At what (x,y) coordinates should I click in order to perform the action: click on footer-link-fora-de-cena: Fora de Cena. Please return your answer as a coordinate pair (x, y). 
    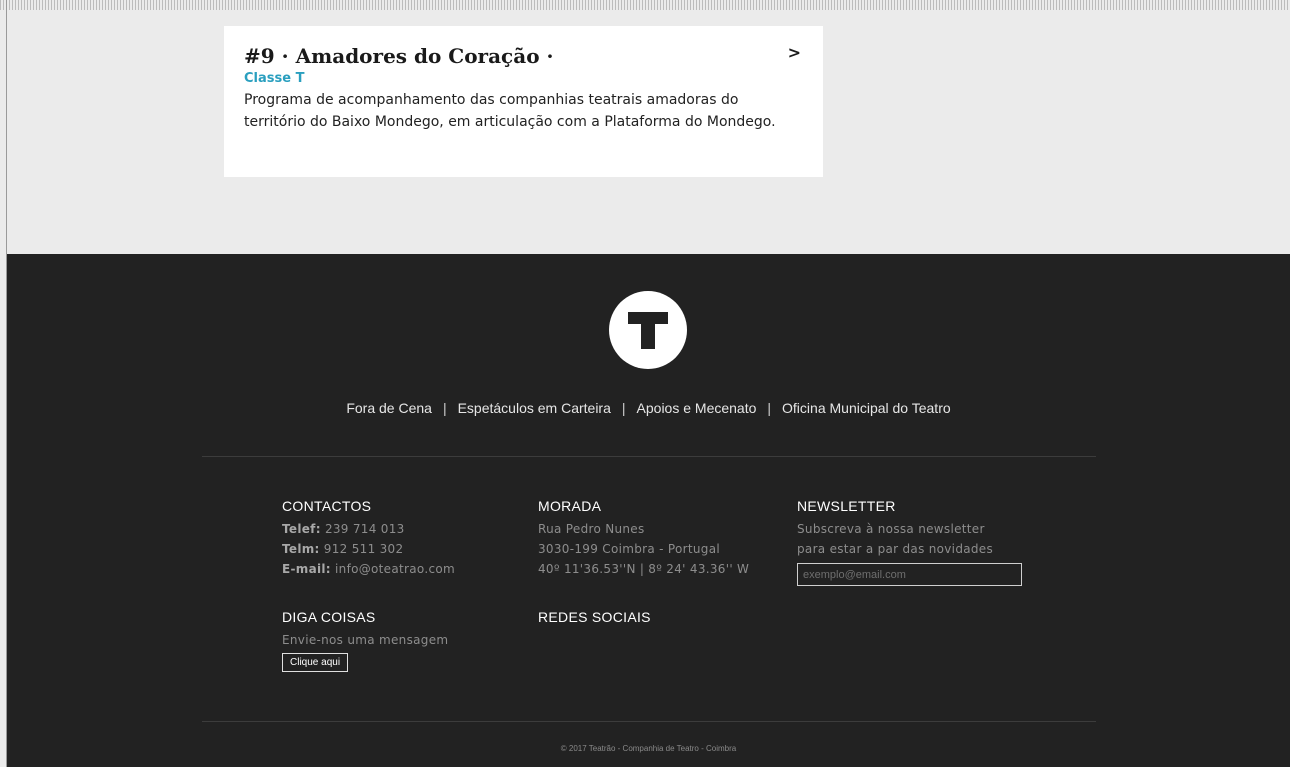
    Looking at the image, I should click on (389, 408).